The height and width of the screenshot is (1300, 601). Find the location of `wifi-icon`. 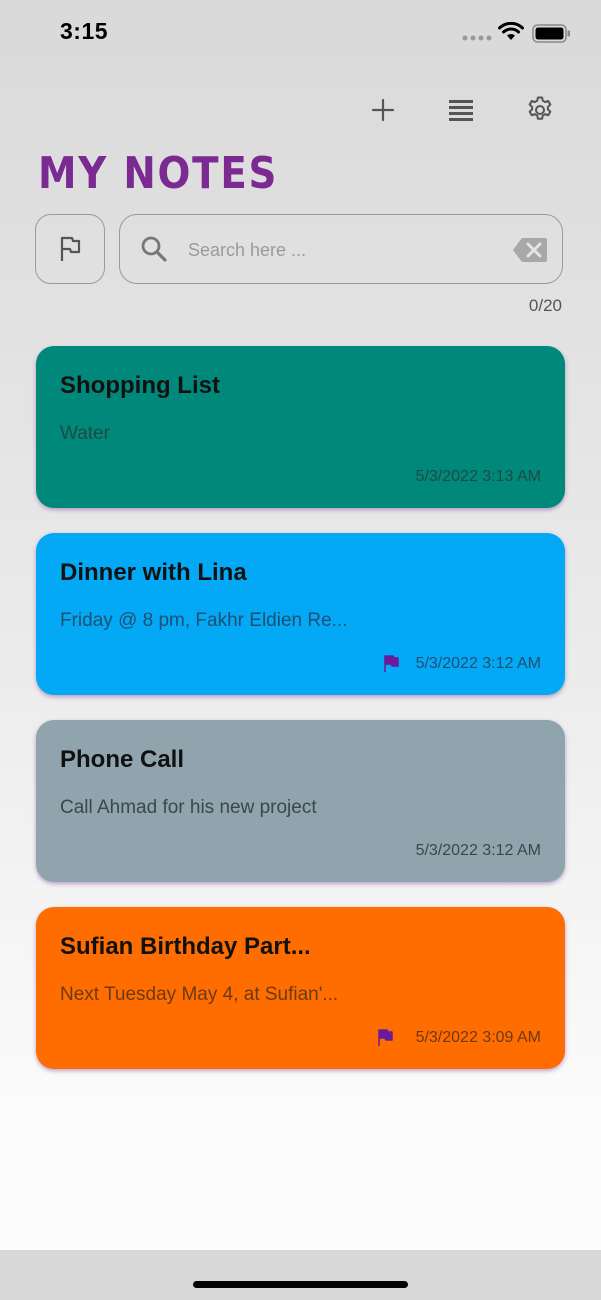

wifi-icon is located at coordinates (511, 31).